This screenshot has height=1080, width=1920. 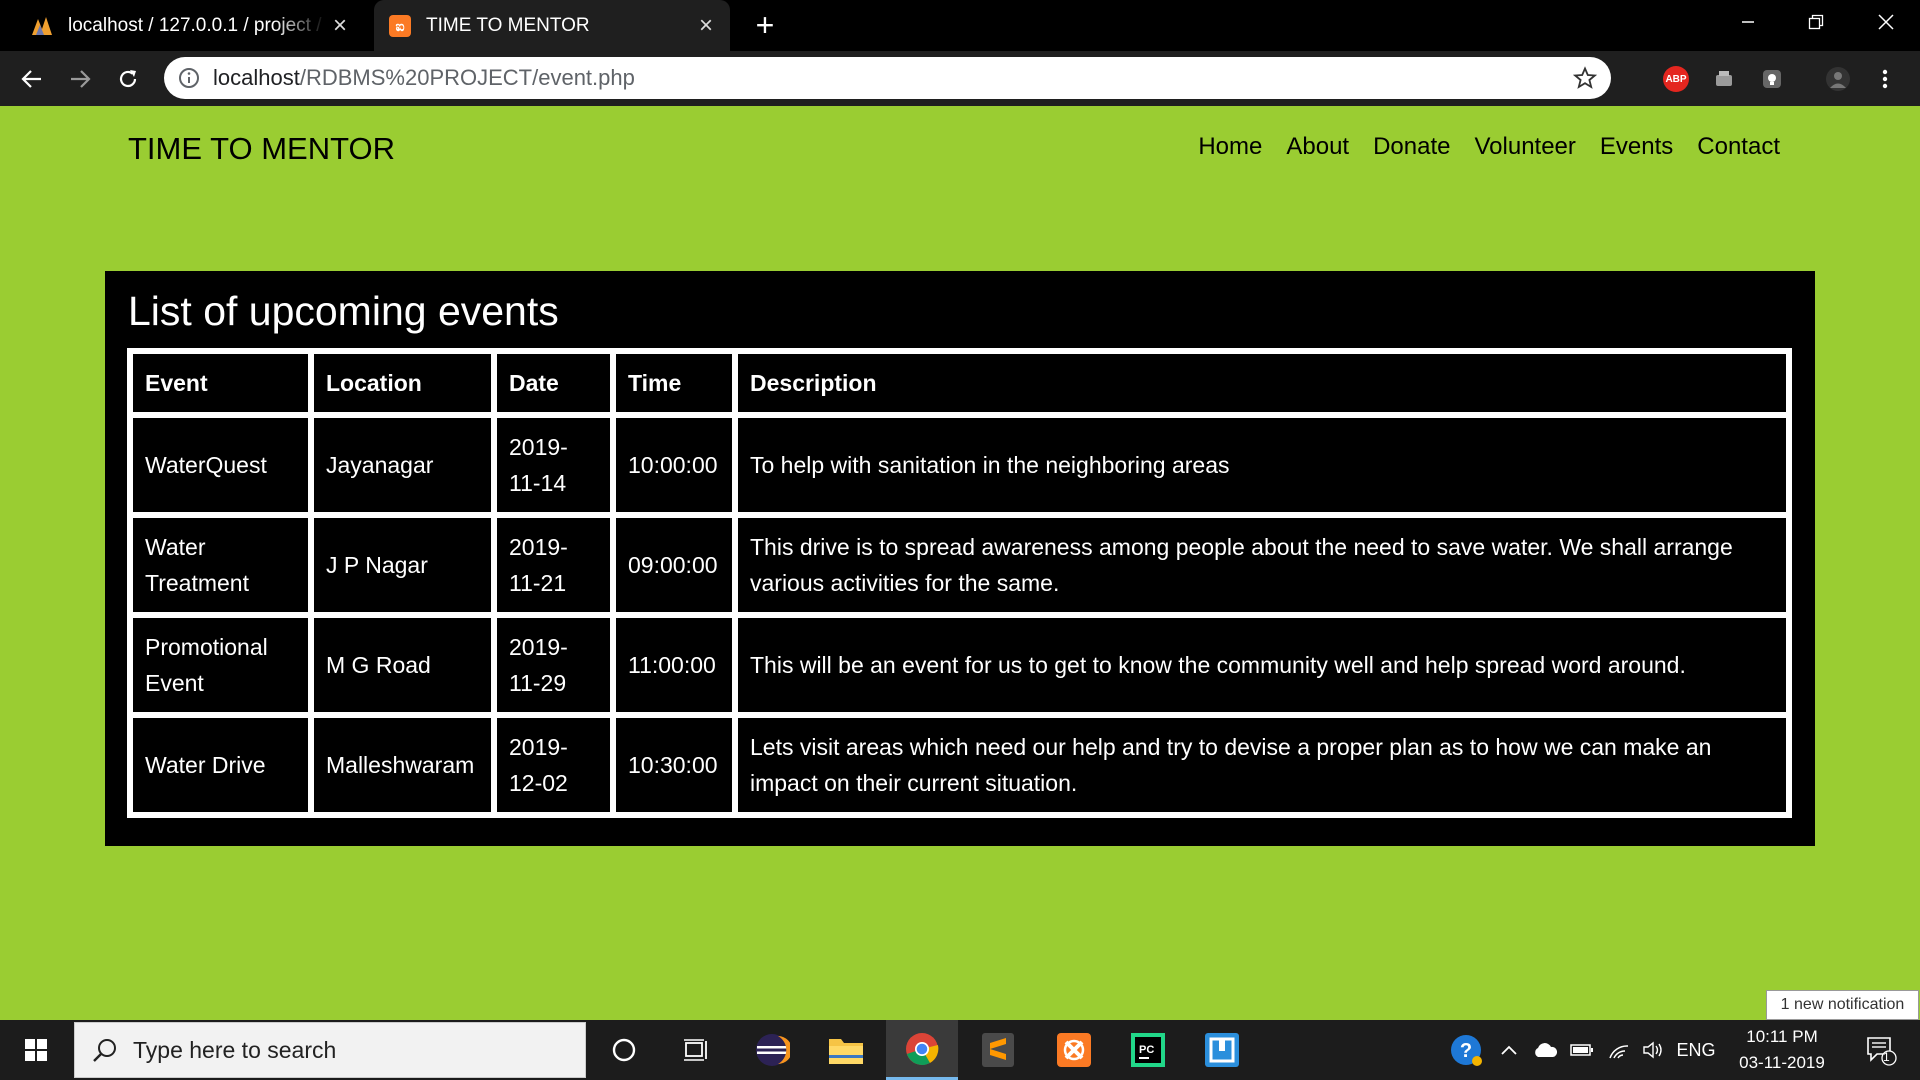 What do you see at coordinates (674, 665) in the screenshot?
I see `cell-time: 11:00:00` at bounding box center [674, 665].